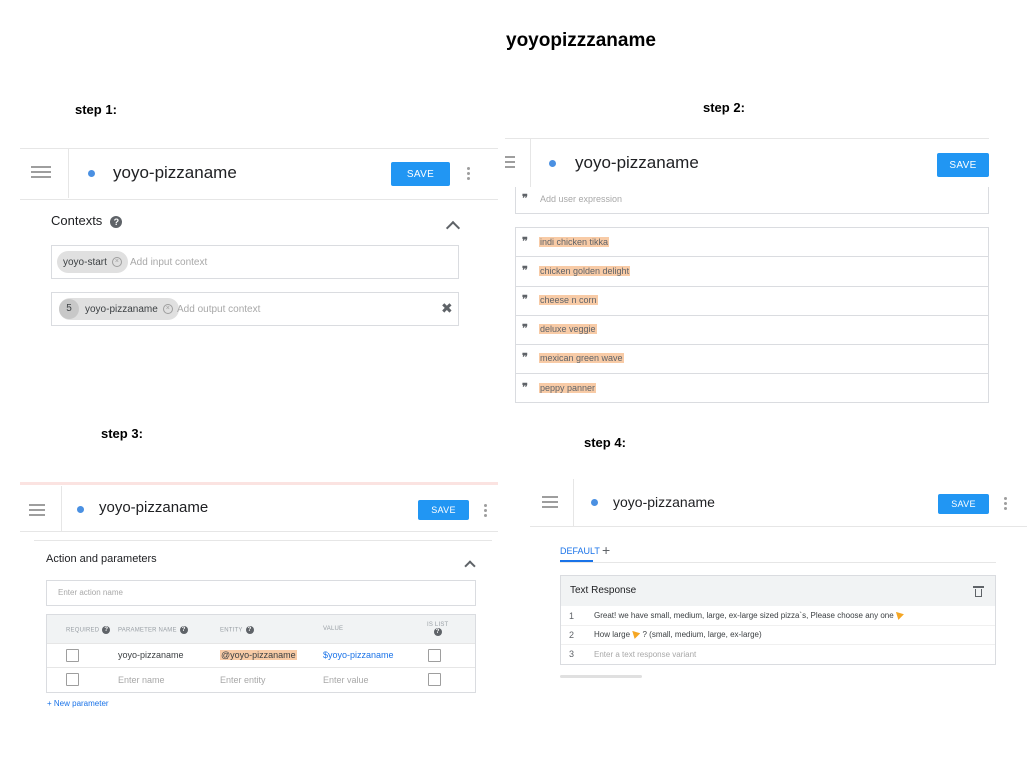 This screenshot has width=1027, height=767. Describe the element at coordinates (978, 591) in the screenshot. I see `trash-icon` at that location.